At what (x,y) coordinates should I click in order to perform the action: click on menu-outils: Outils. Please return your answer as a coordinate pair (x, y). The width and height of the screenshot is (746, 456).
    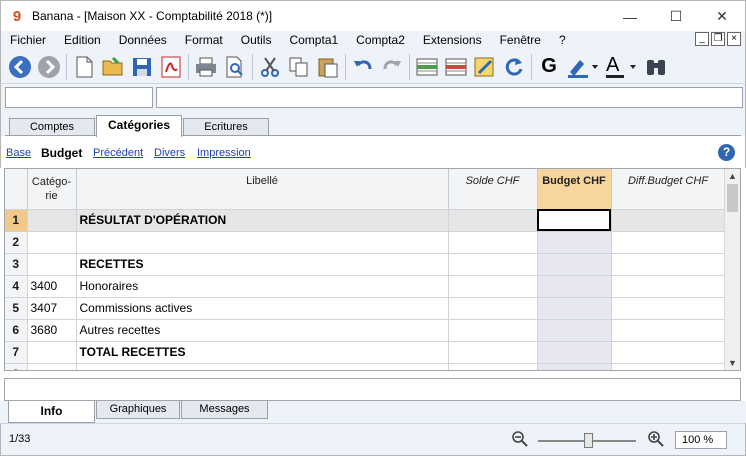
    Looking at the image, I should click on (256, 40).